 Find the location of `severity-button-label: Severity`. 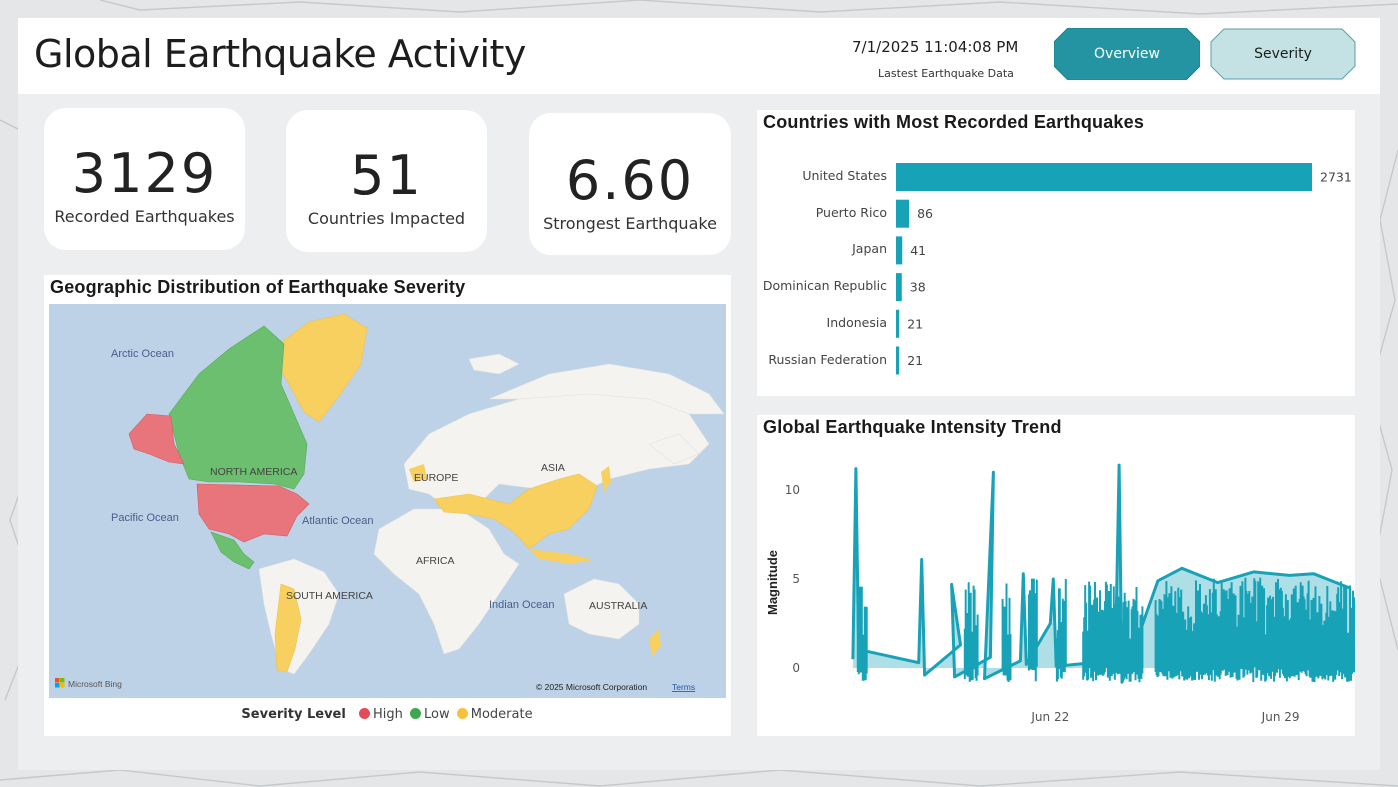

severity-button-label: Severity is located at coordinates (1283, 54).